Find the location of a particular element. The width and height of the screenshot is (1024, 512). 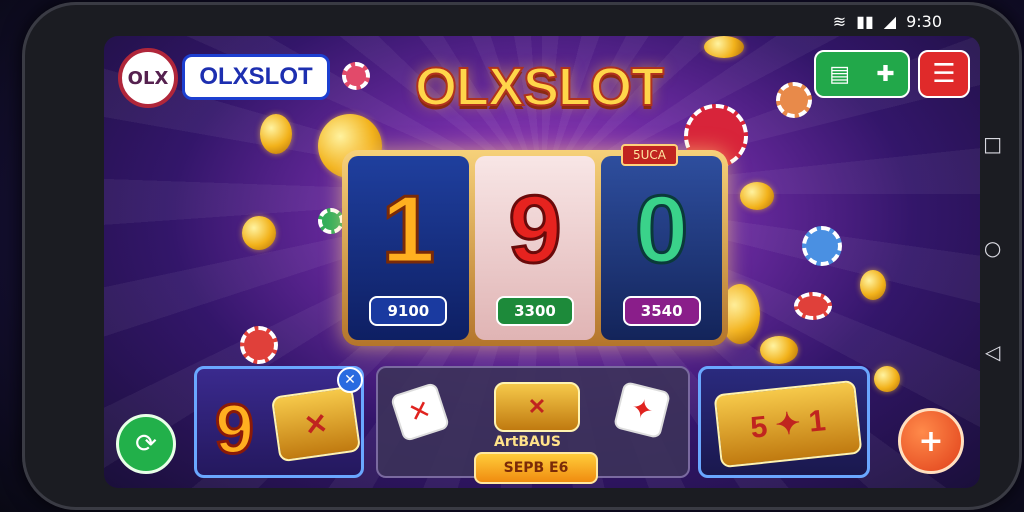

close-icon: ✕ is located at coordinates (350, 380).